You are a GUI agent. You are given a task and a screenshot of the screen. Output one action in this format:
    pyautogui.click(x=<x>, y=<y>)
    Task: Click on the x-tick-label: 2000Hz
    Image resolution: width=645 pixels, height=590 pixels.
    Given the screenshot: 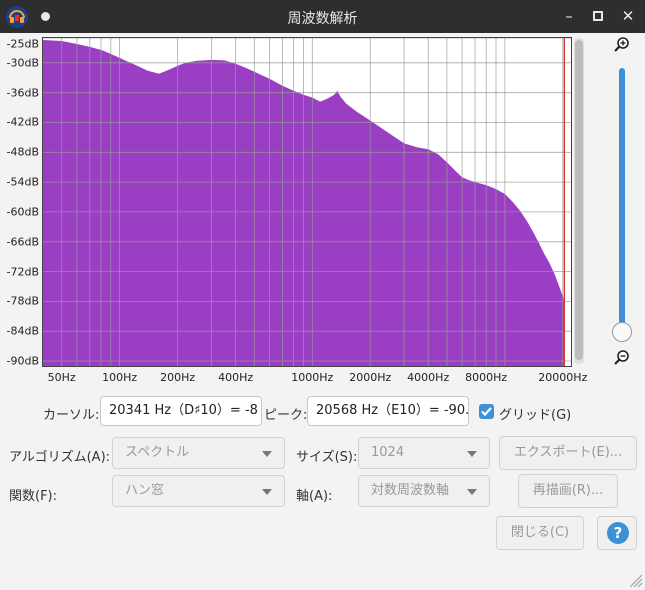 What is the action you would take?
    pyautogui.click(x=370, y=377)
    